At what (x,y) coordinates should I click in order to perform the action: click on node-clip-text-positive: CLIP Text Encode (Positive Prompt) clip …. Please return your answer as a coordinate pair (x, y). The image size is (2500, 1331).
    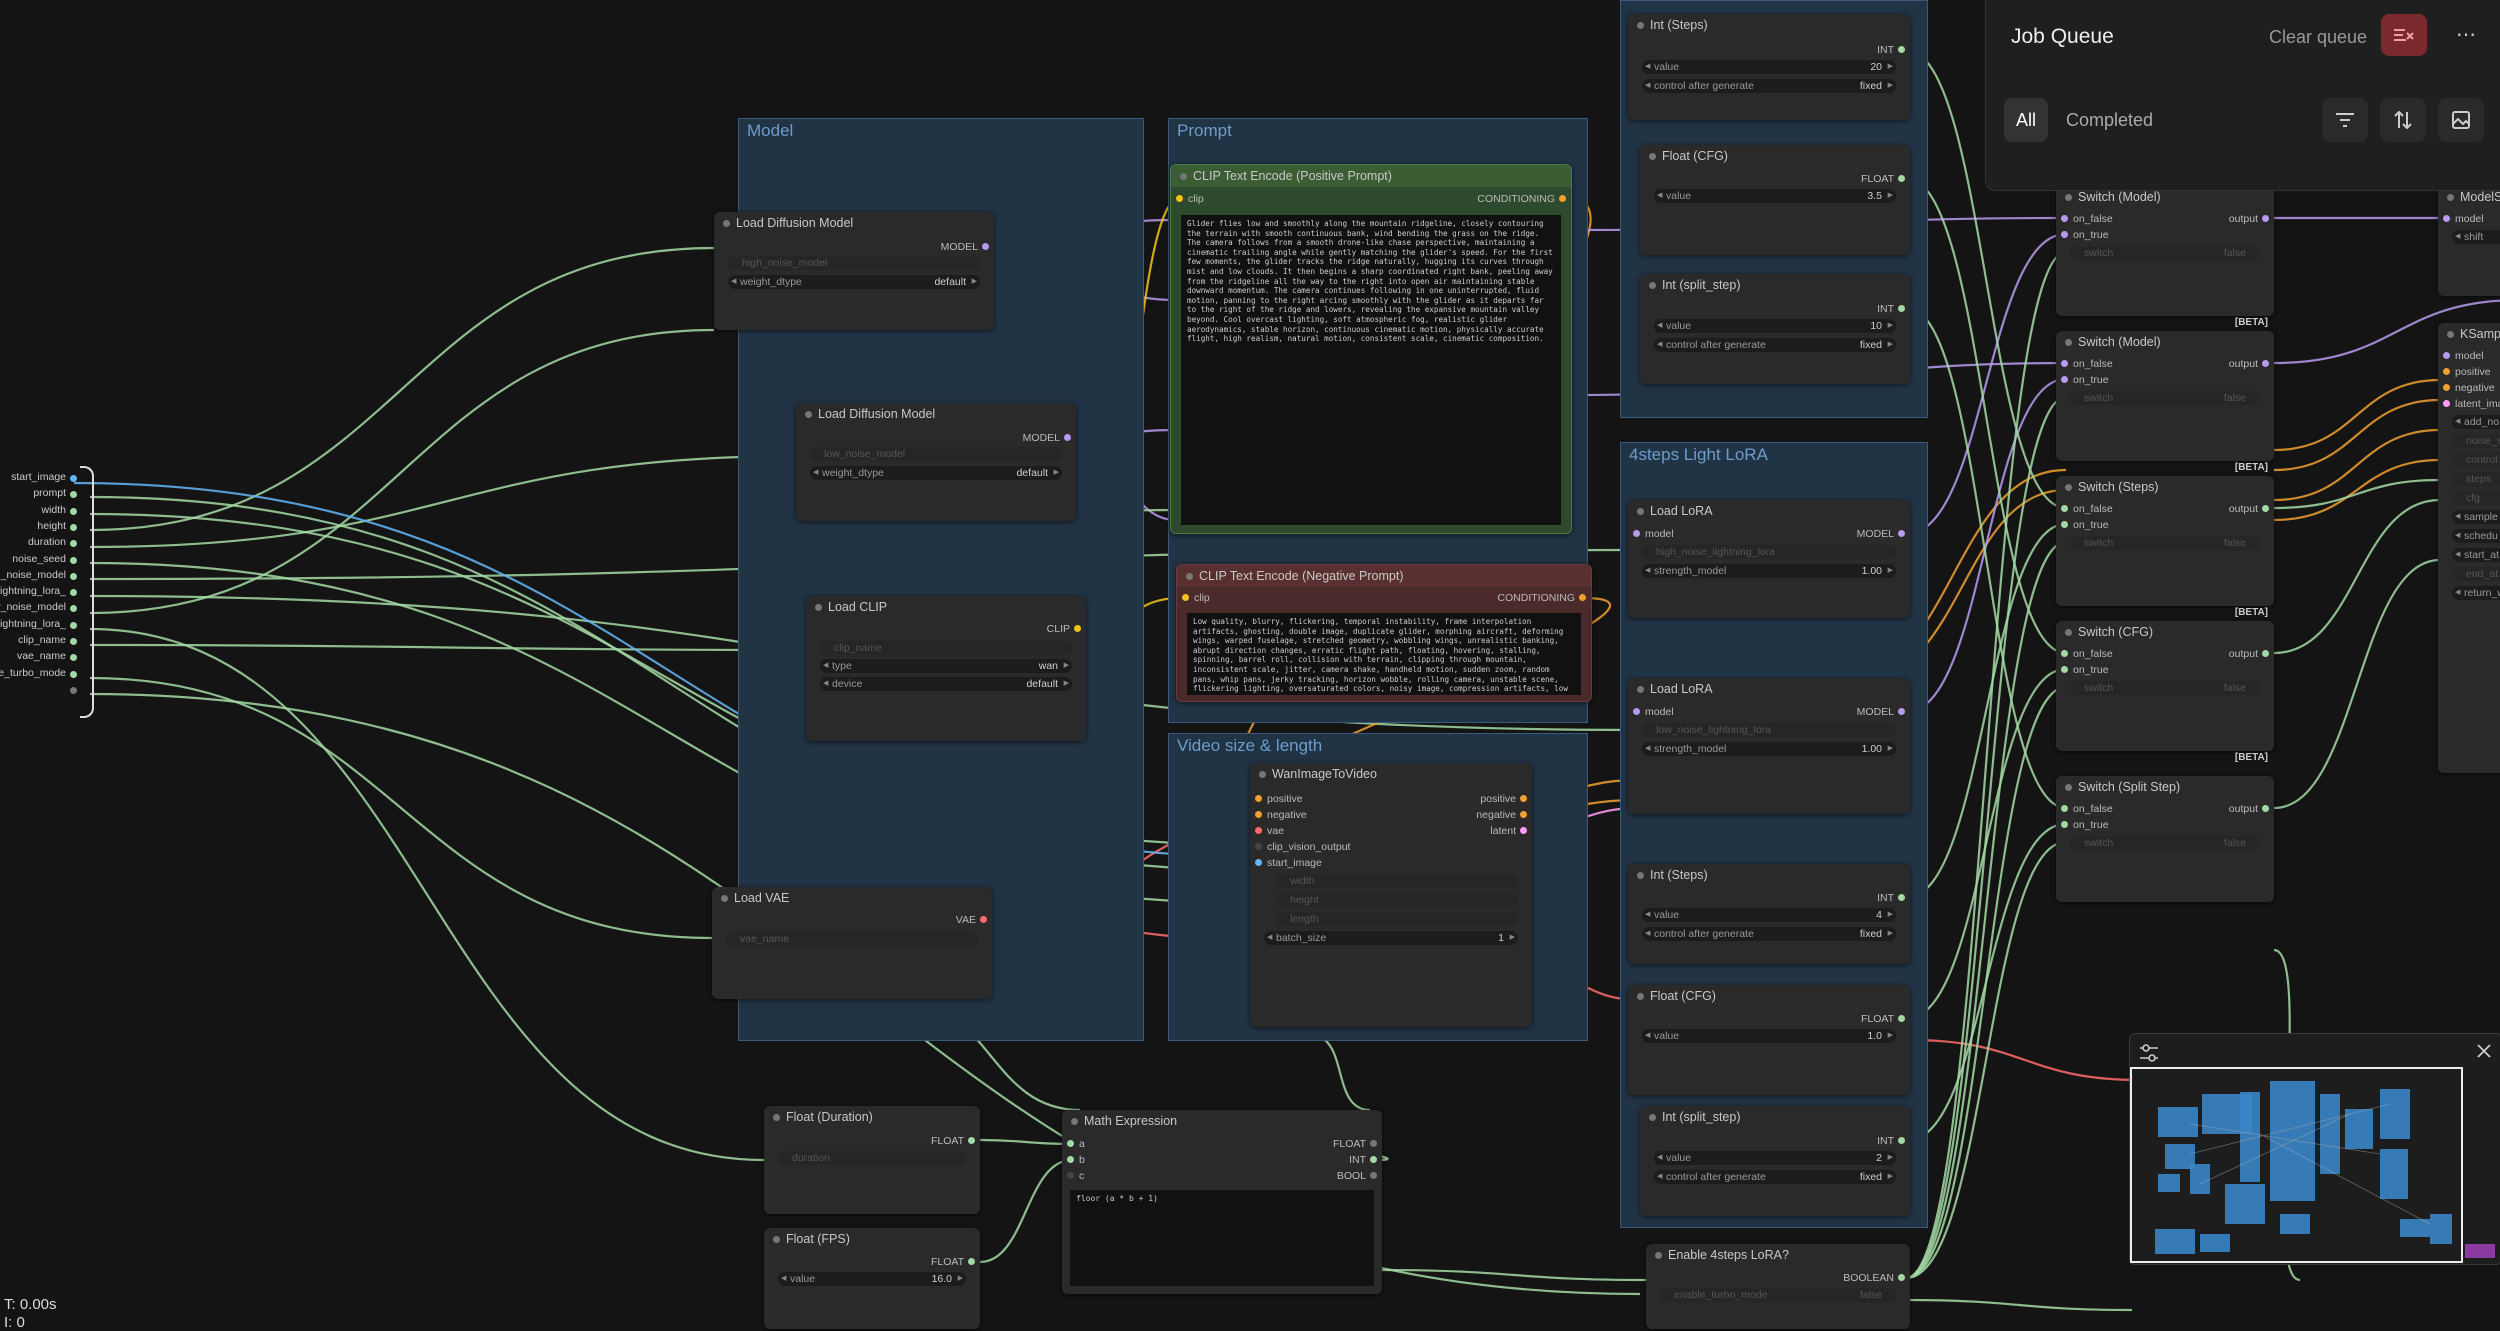
    Looking at the image, I should click on (1371, 349).